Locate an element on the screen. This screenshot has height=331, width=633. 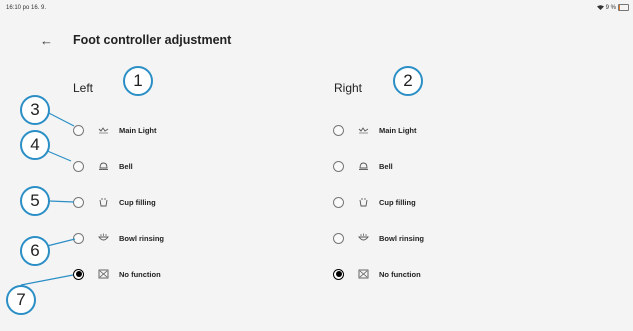
callout-leaders is located at coordinates (48, 197).